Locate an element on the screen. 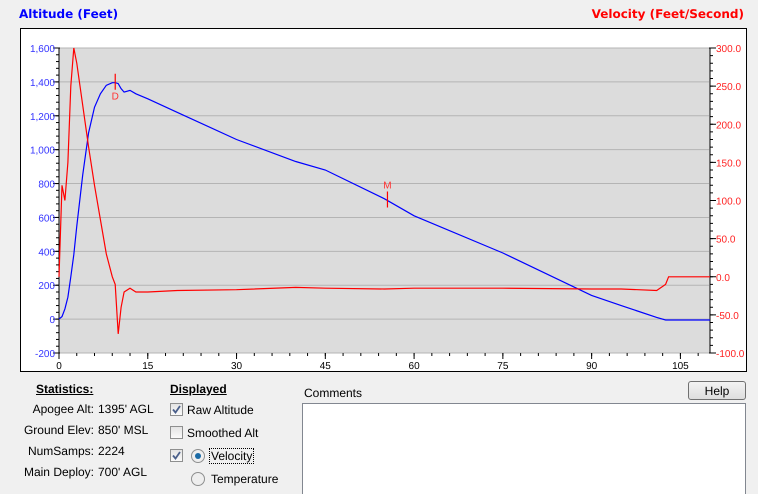  axis-label: 600 is located at coordinates (46, 218).